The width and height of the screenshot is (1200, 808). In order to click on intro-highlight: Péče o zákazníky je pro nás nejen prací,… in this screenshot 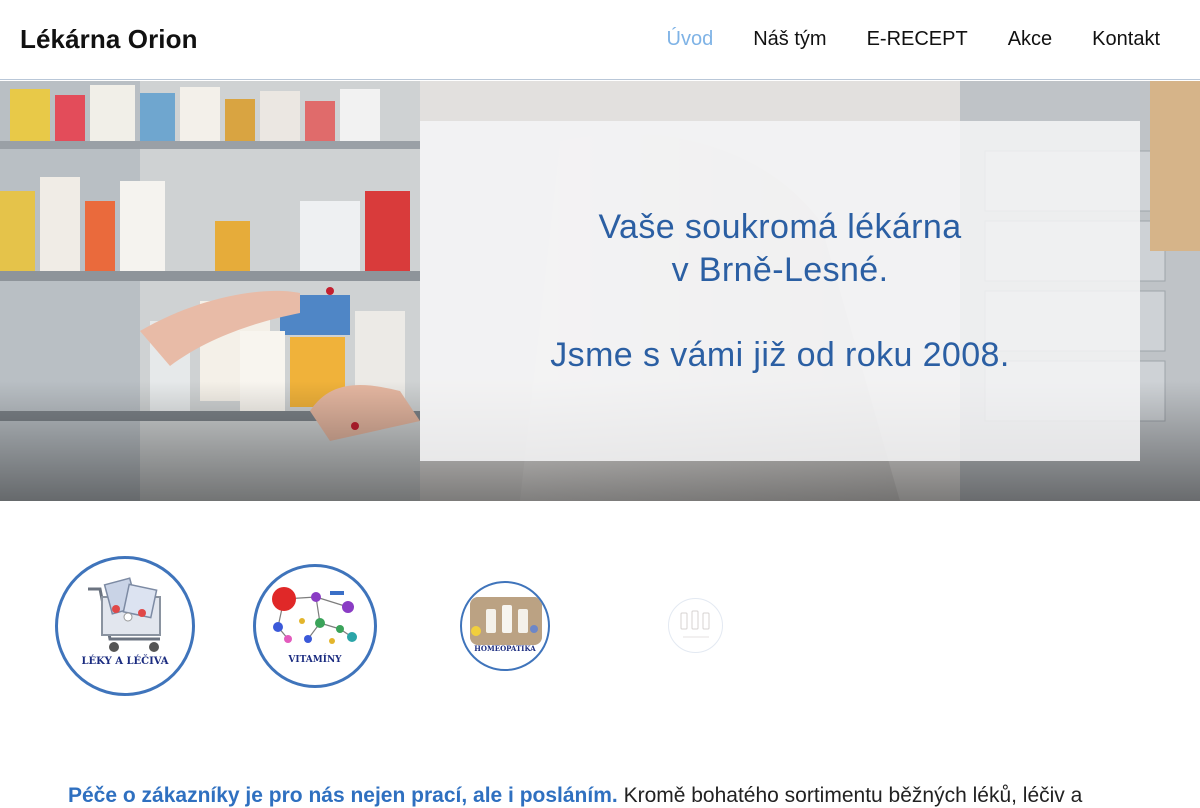, I will do `click(343, 795)`.